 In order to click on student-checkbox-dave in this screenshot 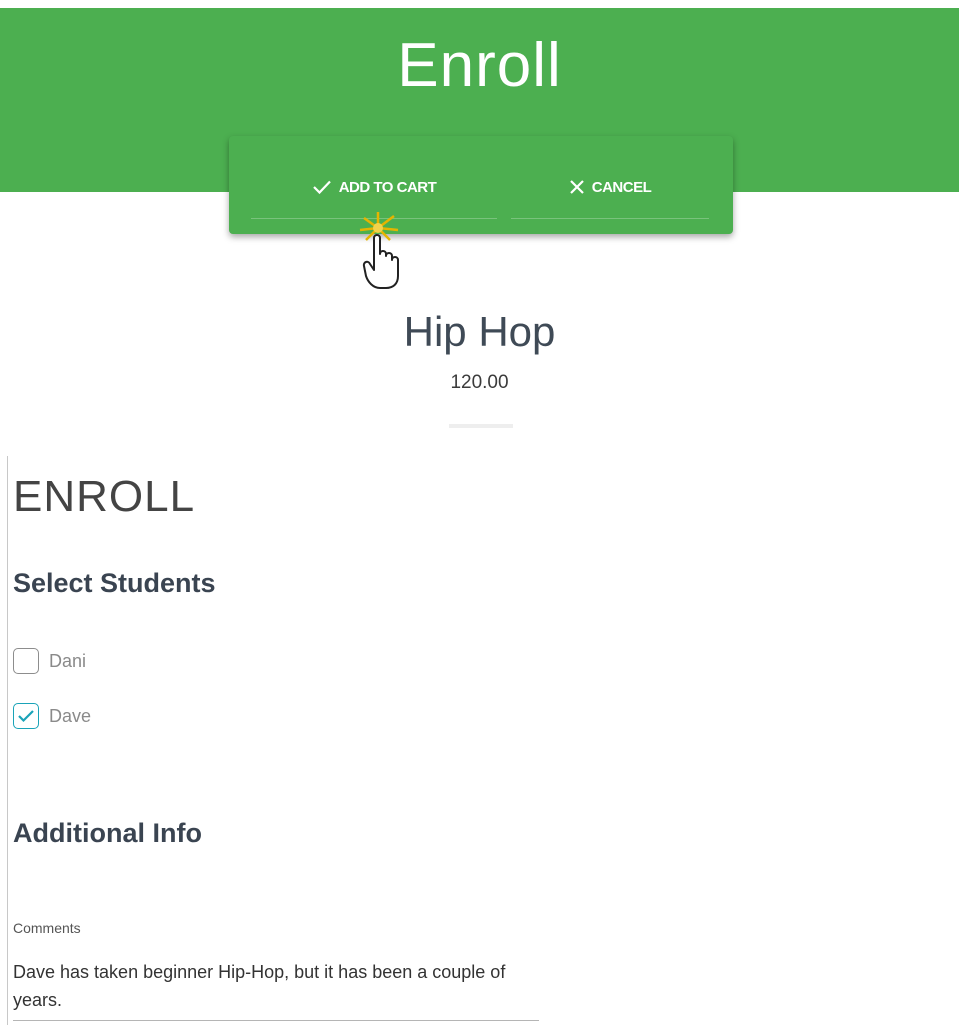, I will do `click(26, 716)`.